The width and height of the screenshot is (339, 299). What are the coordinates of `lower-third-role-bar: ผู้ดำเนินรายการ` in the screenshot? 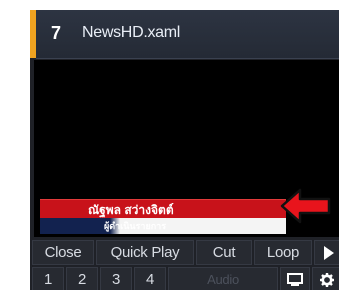 It's located at (163, 226).